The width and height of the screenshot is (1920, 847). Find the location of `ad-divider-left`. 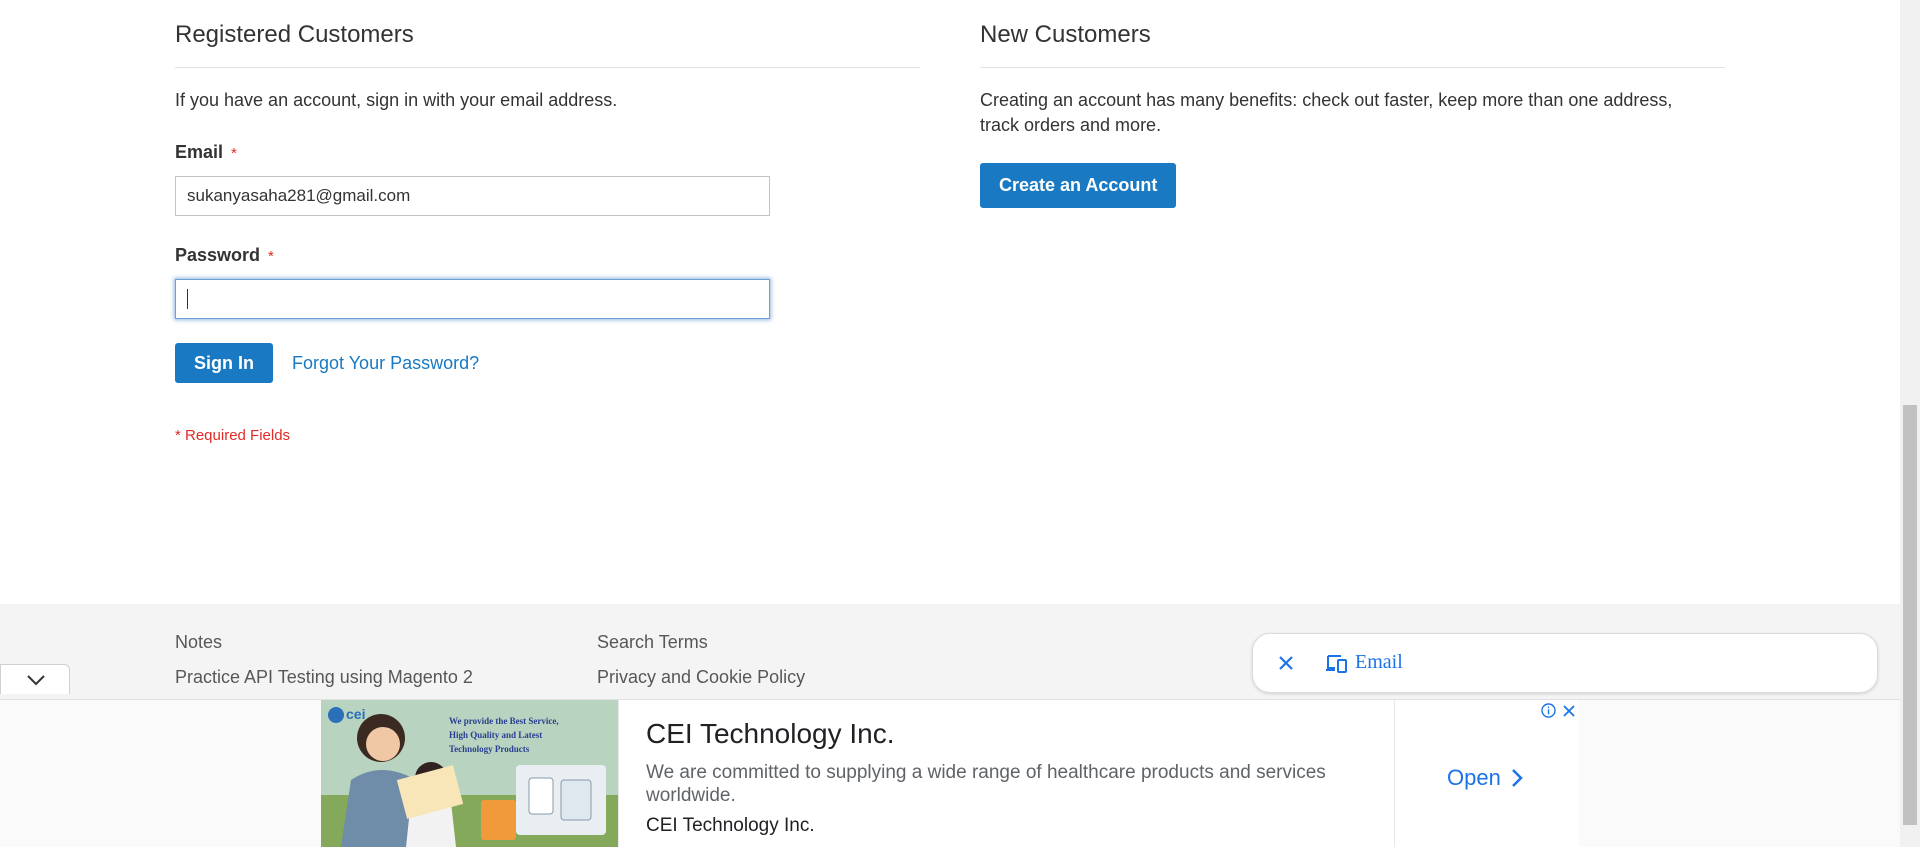

ad-divider-left is located at coordinates (618, 773).